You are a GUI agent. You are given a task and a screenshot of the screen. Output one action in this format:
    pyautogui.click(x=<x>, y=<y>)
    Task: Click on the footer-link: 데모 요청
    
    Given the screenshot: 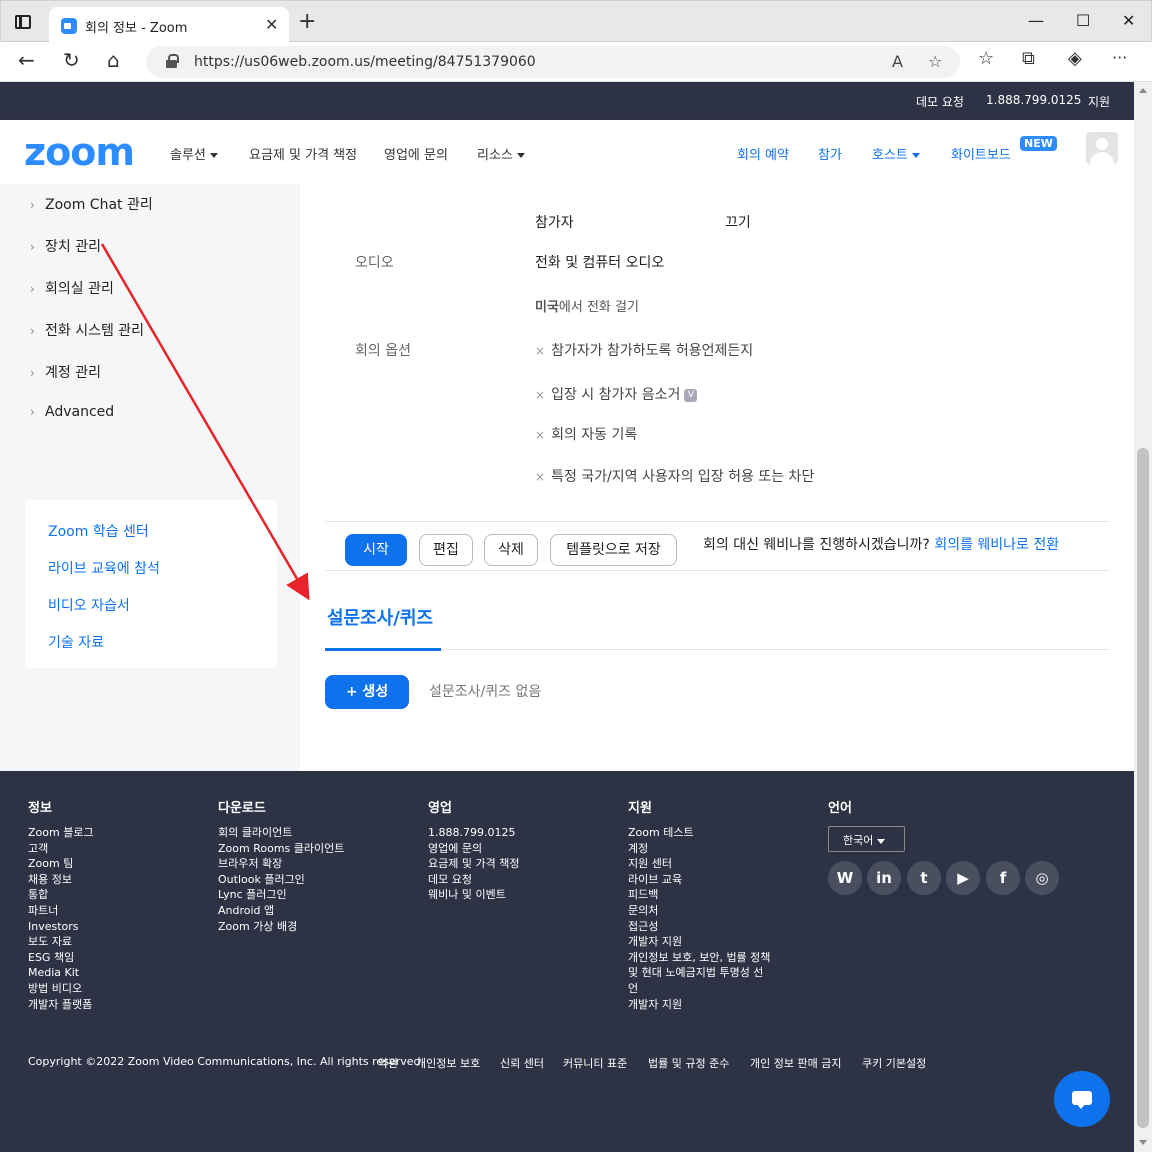 What is the action you would take?
    pyautogui.click(x=473, y=880)
    